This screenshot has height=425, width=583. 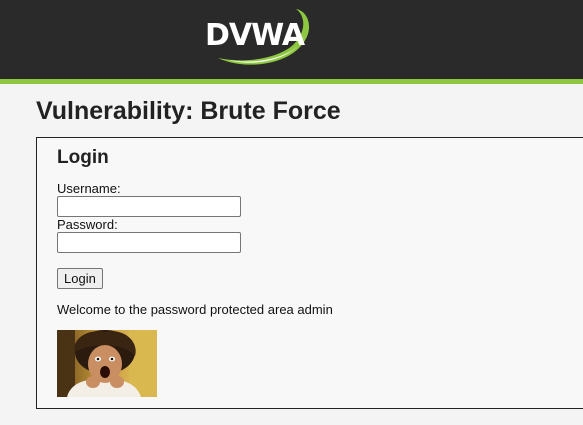 What do you see at coordinates (149, 242) in the screenshot?
I see `password-field` at bounding box center [149, 242].